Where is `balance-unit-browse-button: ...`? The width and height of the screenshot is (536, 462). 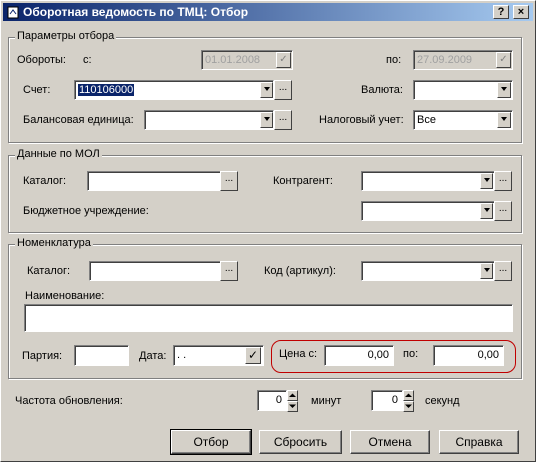
balance-unit-browse-button: ... is located at coordinates (283, 120).